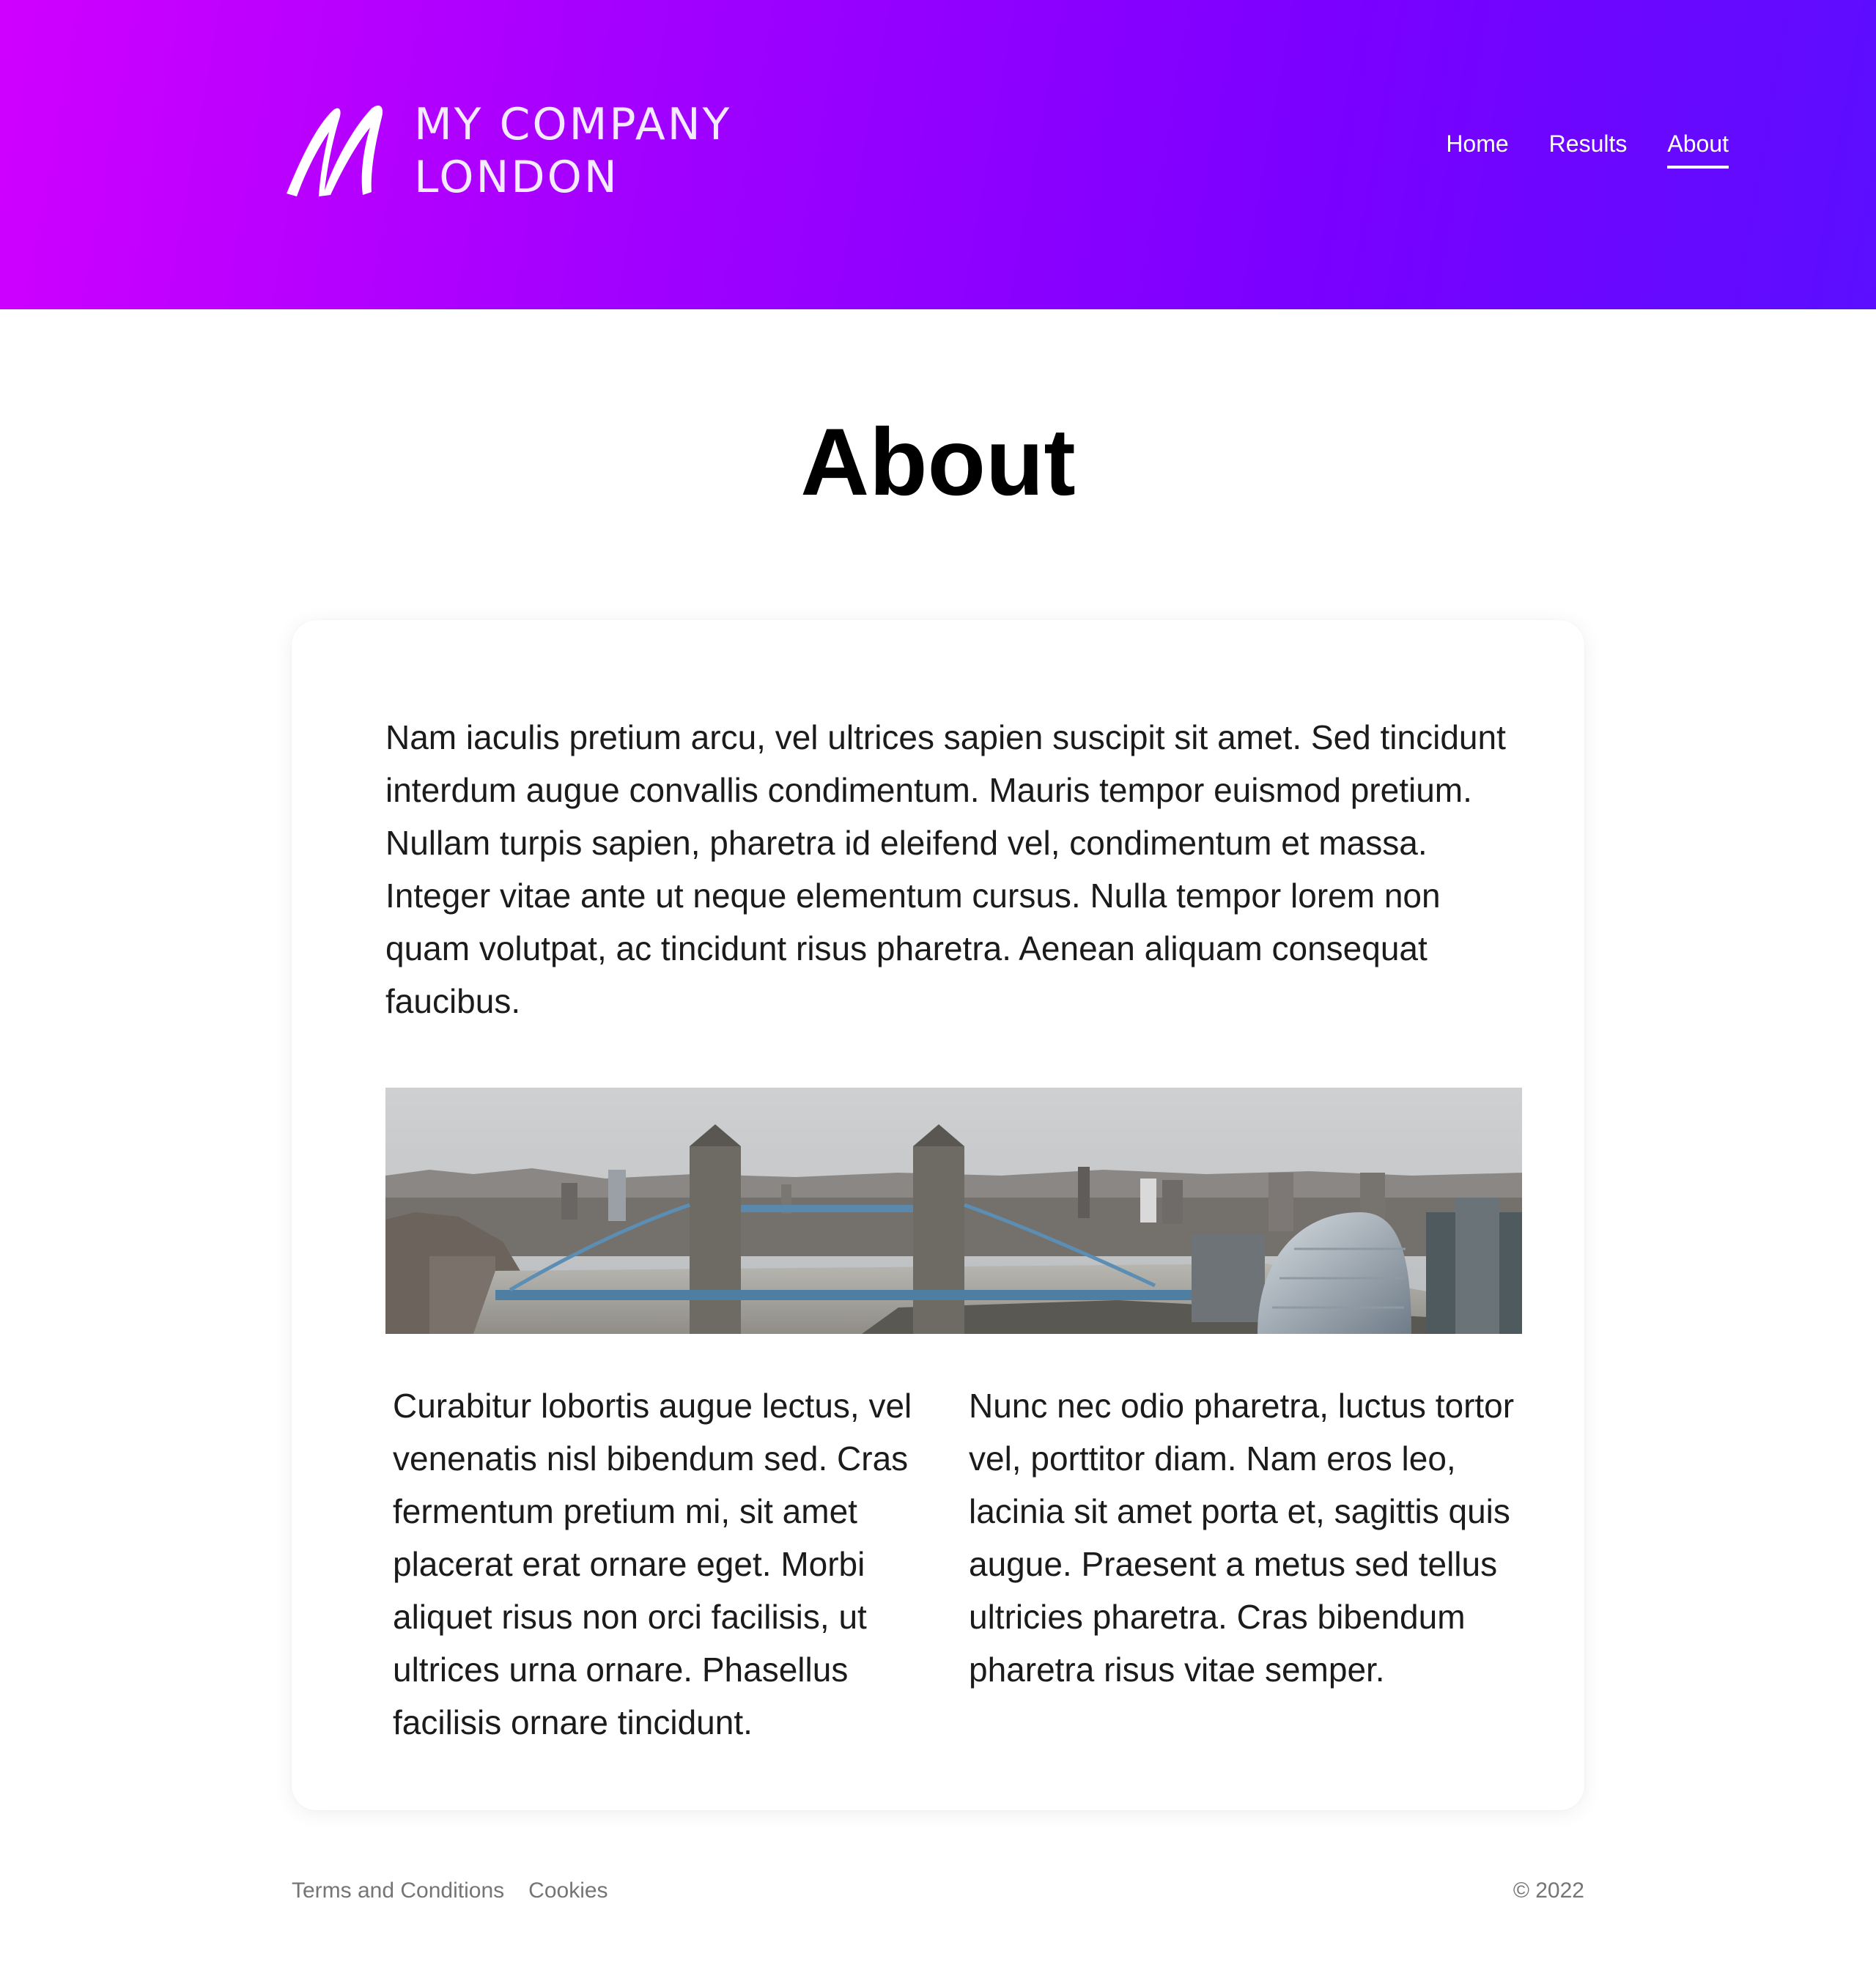 Image resolution: width=1876 pixels, height=1973 pixels. I want to click on main-nav: Home Results About, so click(1587, 147).